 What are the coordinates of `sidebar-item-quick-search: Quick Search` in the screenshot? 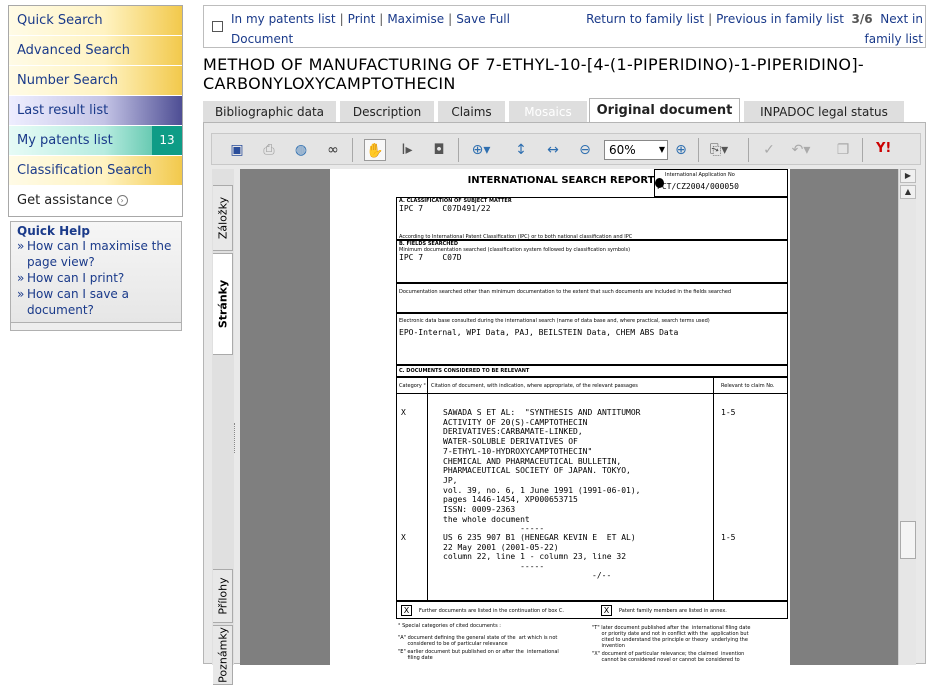 It's located at (95, 21).